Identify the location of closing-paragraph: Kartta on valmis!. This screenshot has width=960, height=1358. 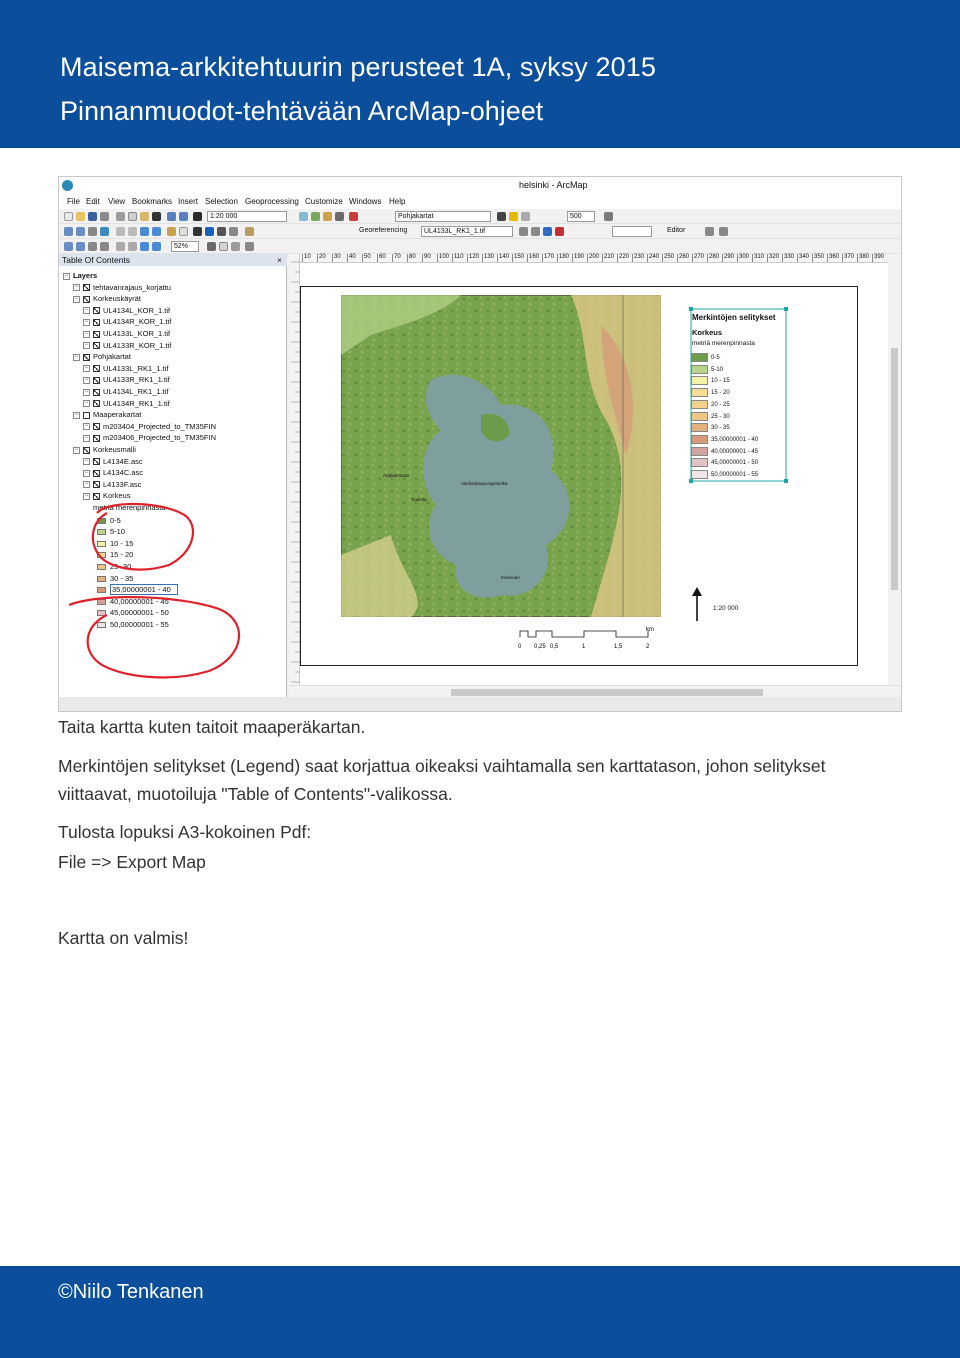
(123, 938).